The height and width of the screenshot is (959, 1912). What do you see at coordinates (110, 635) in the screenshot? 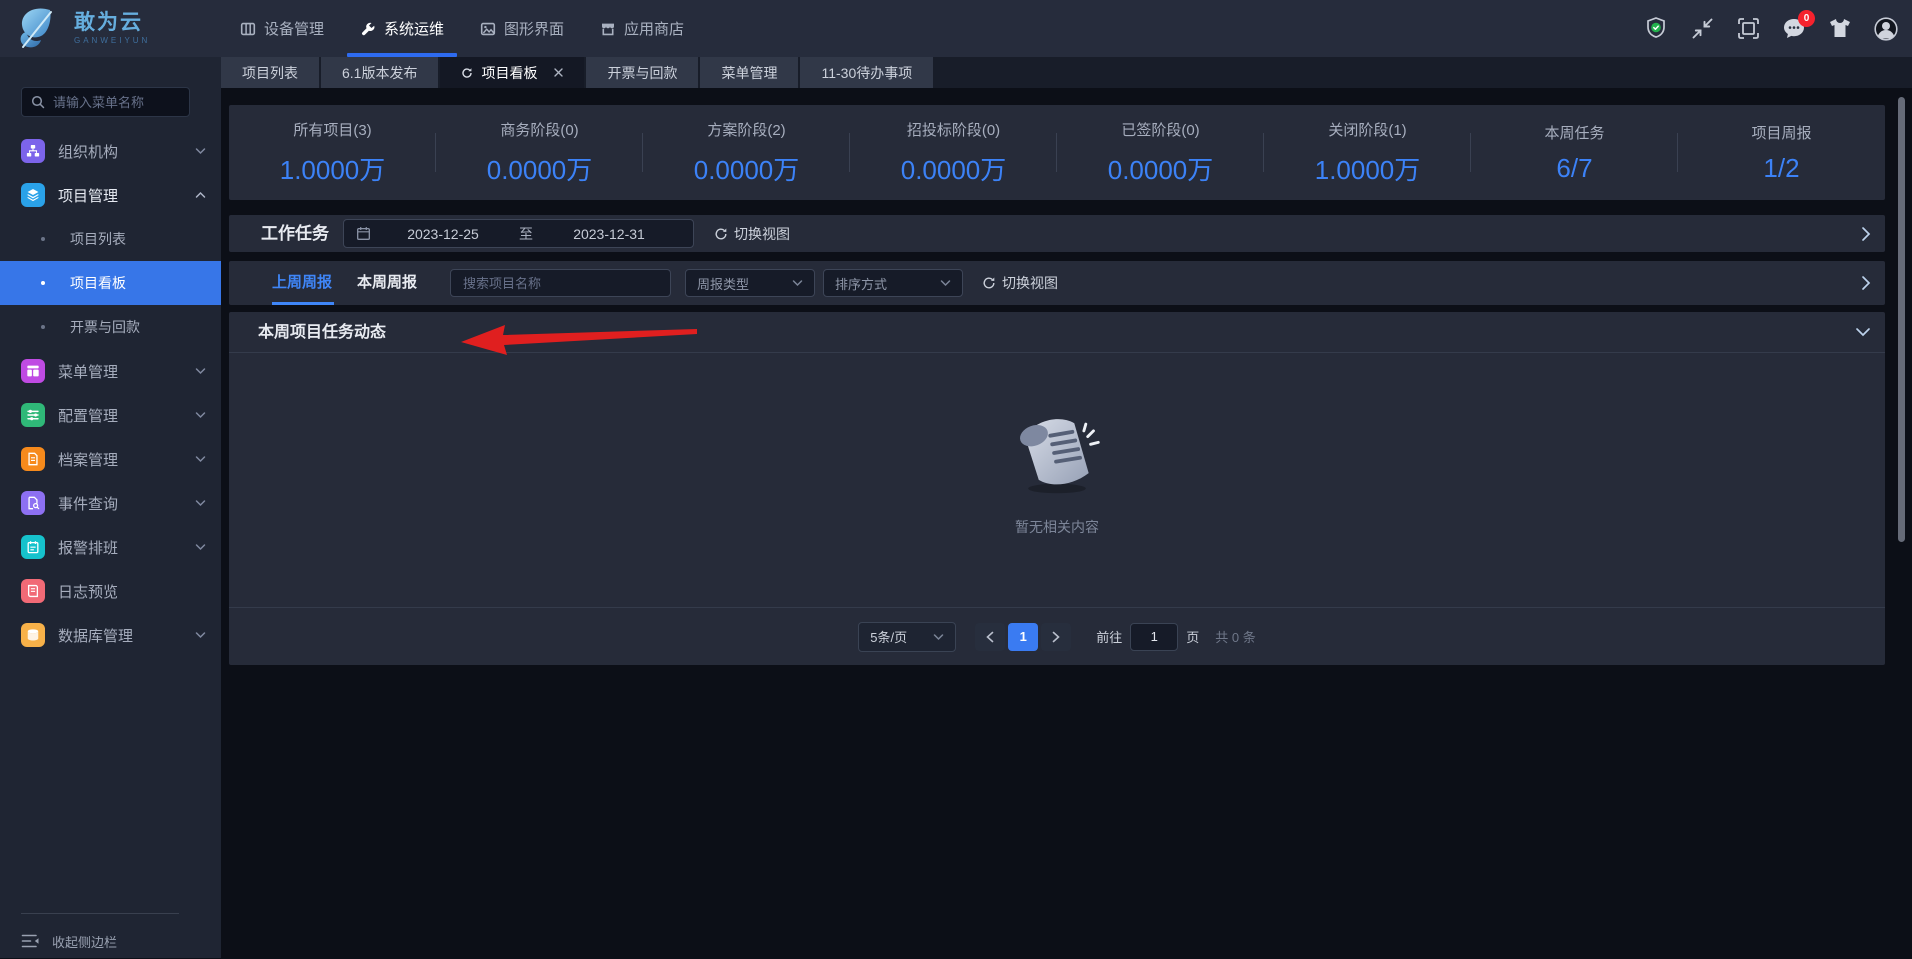
I see `sidebar-item-database-management: 数据库管理` at bounding box center [110, 635].